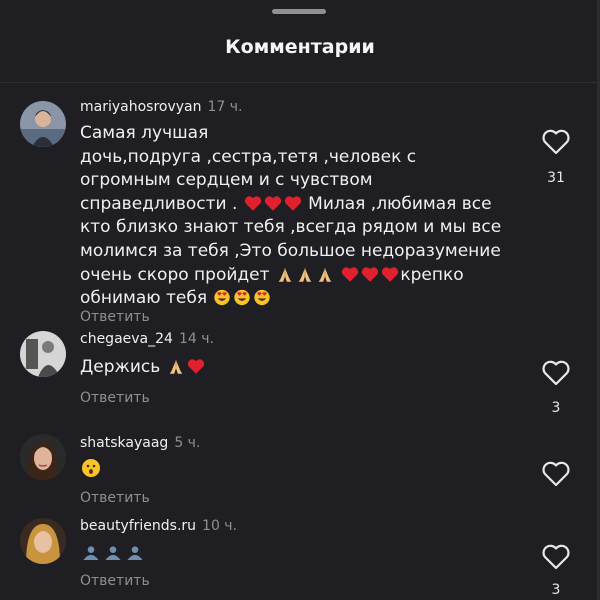 This screenshot has height=600, width=600. Describe the element at coordinates (300, 47) in the screenshot. I see `sheet-title: Комментарии` at that location.